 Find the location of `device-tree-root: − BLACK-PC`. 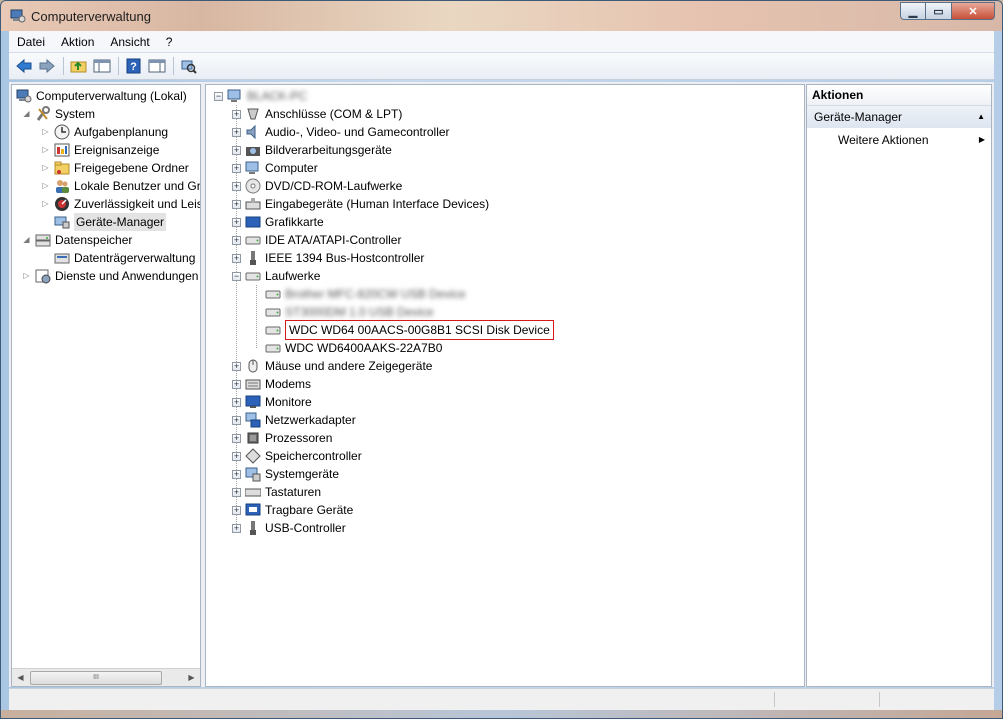

device-tree-root: − BLACK-PC is located at coordinates (260, 96).